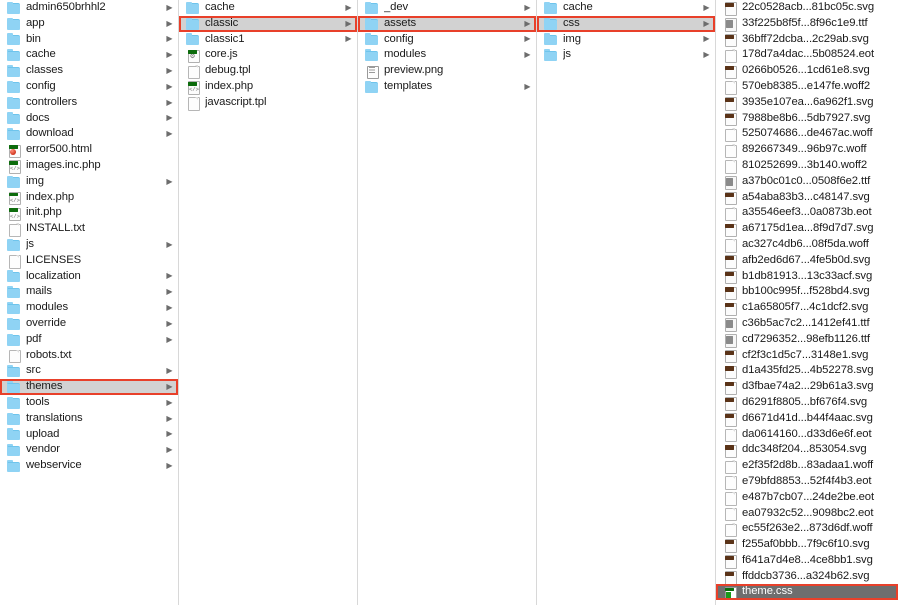 The height and width of the screenshot is (605, 900). I want to click on file-row: cf2f3c1d5c7...3148e1.svg, so click(807, 356).